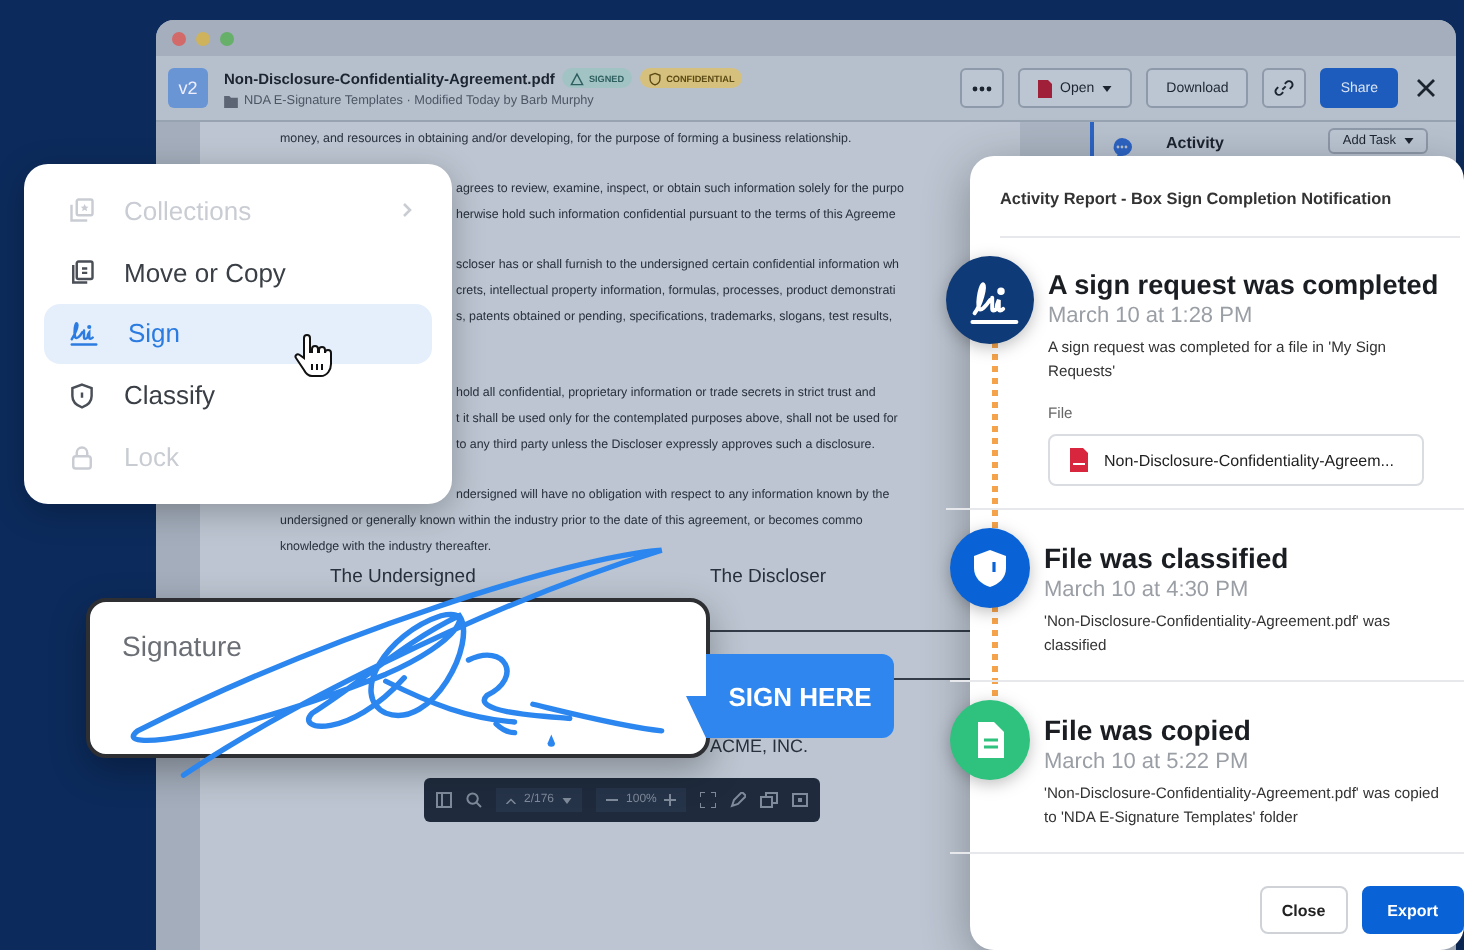  What do you see at coordinates (1045, 88) in the screenshot?
I see `pdf-icon` at bounding box center [1045, 88].